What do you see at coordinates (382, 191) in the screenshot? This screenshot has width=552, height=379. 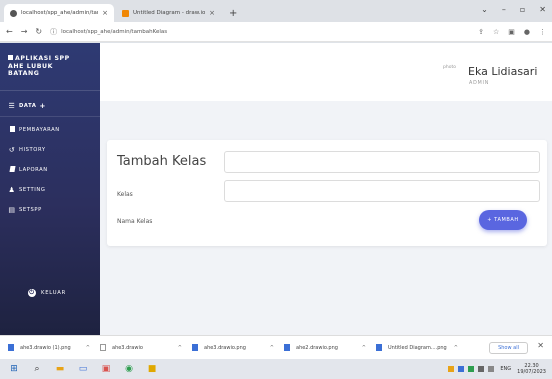 I see `nama-kelas-input` at bounding box center [382, 191].